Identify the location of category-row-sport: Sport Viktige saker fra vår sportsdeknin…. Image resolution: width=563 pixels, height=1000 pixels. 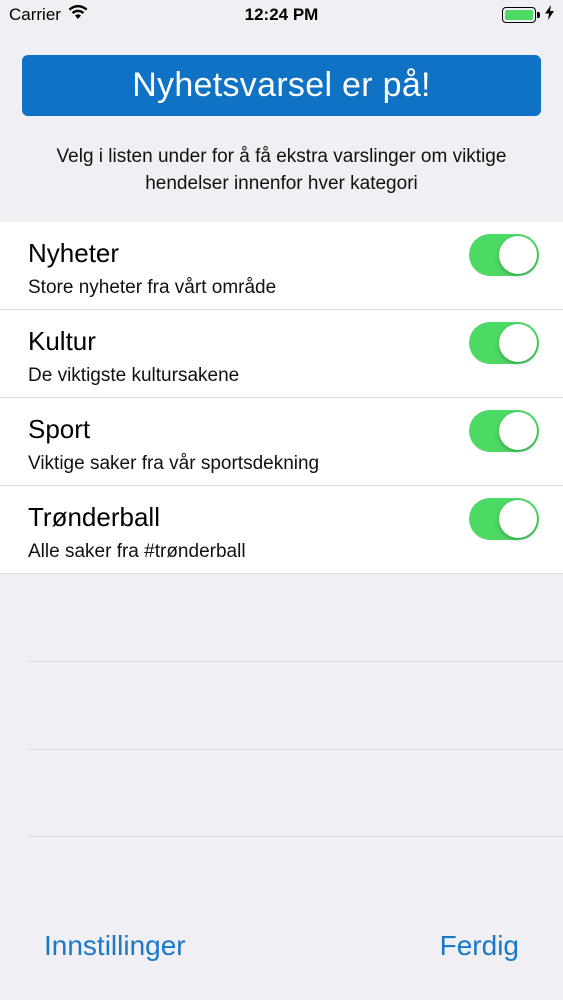
(281, 442).